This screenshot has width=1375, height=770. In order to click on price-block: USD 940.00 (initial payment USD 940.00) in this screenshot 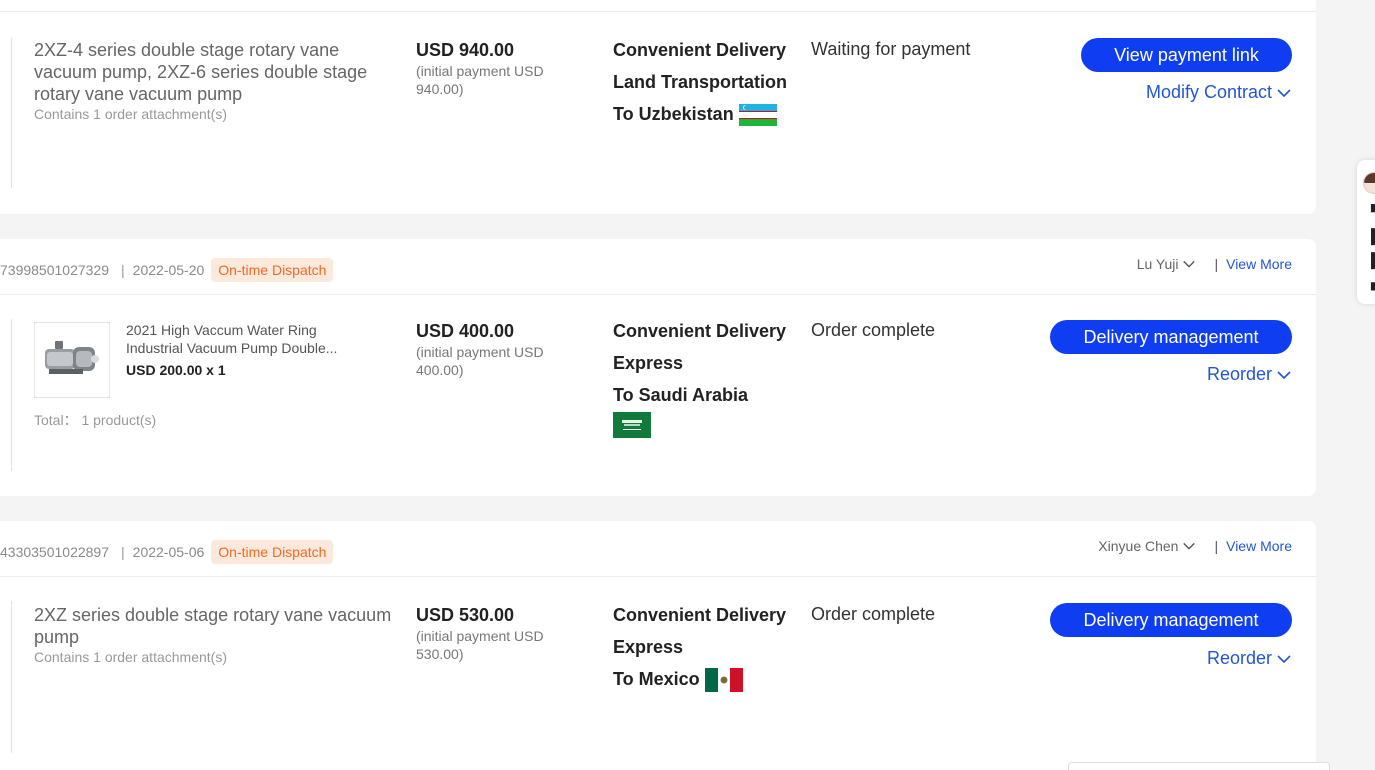, I will do `click(501, 68)`.